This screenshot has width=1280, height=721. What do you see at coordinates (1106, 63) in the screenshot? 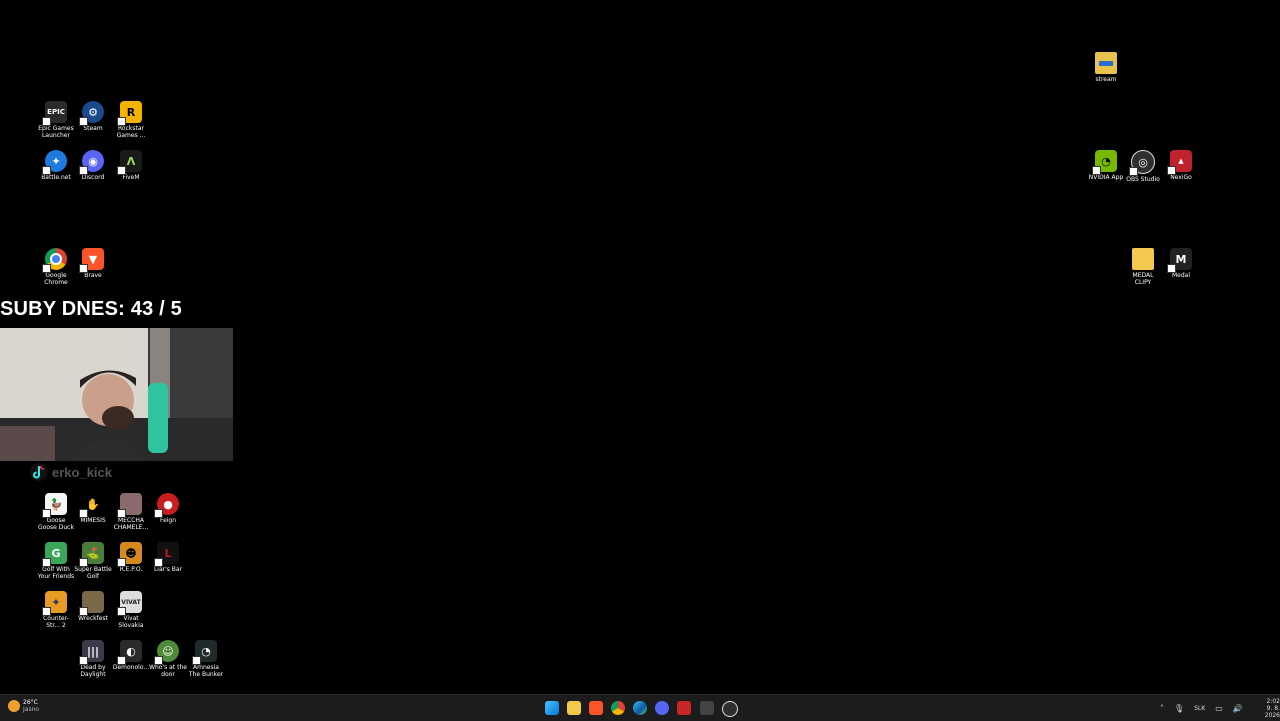
I see `folder-stream-icon` at bounding box center [1106, 63].